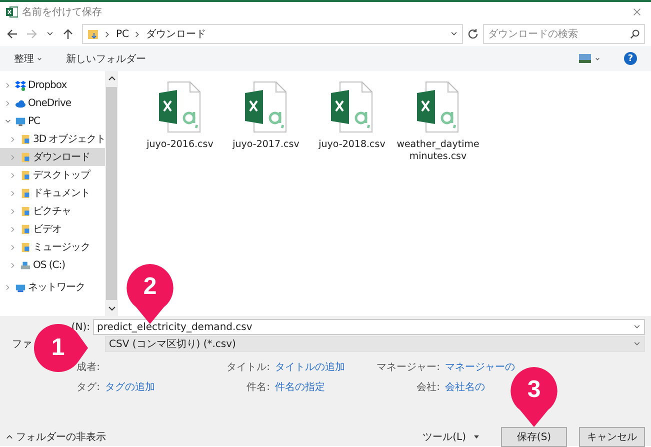 The height and width of the screenshot is (447, 651). Describe the element at coordinates (20, 103) in the screenshot. I see `cloud-icon` at that location.